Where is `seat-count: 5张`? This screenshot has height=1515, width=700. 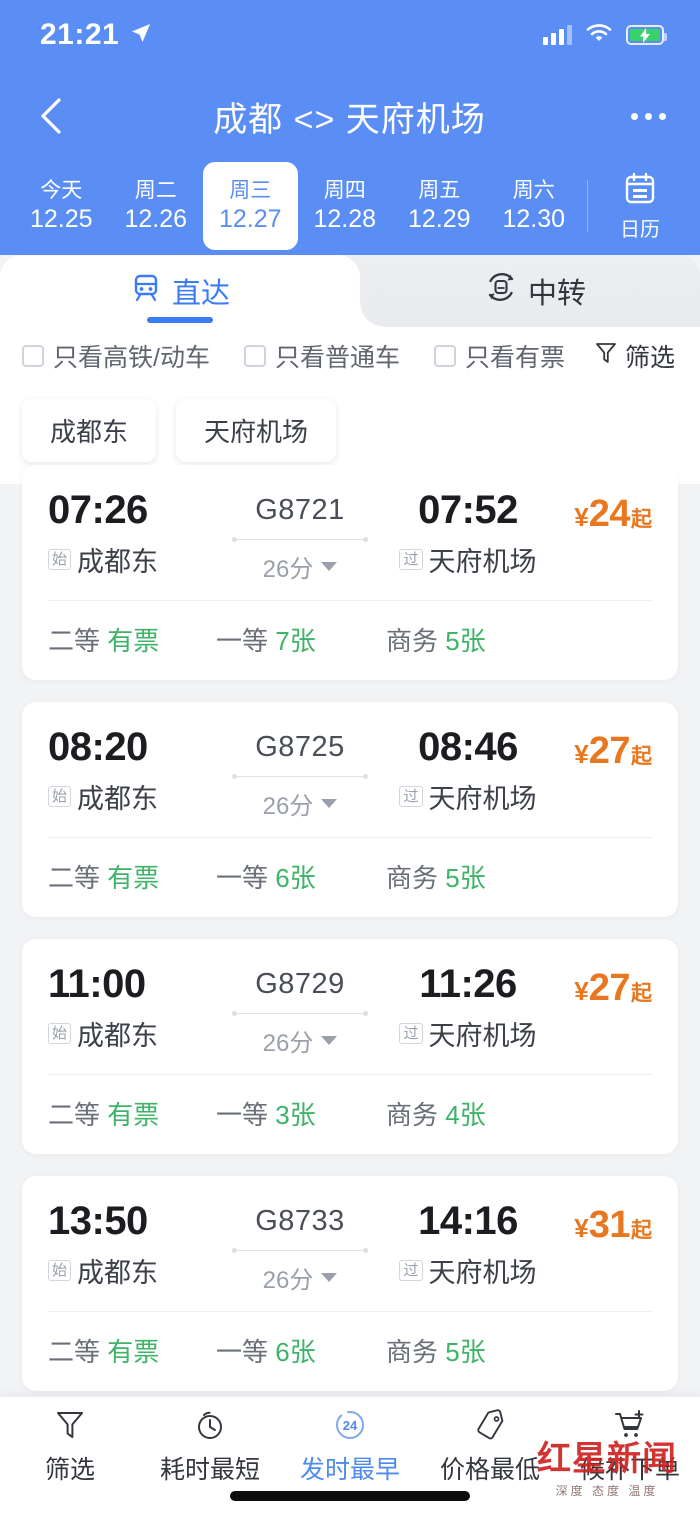
seat-count: 5张 is located at coordinates (465, 1352).